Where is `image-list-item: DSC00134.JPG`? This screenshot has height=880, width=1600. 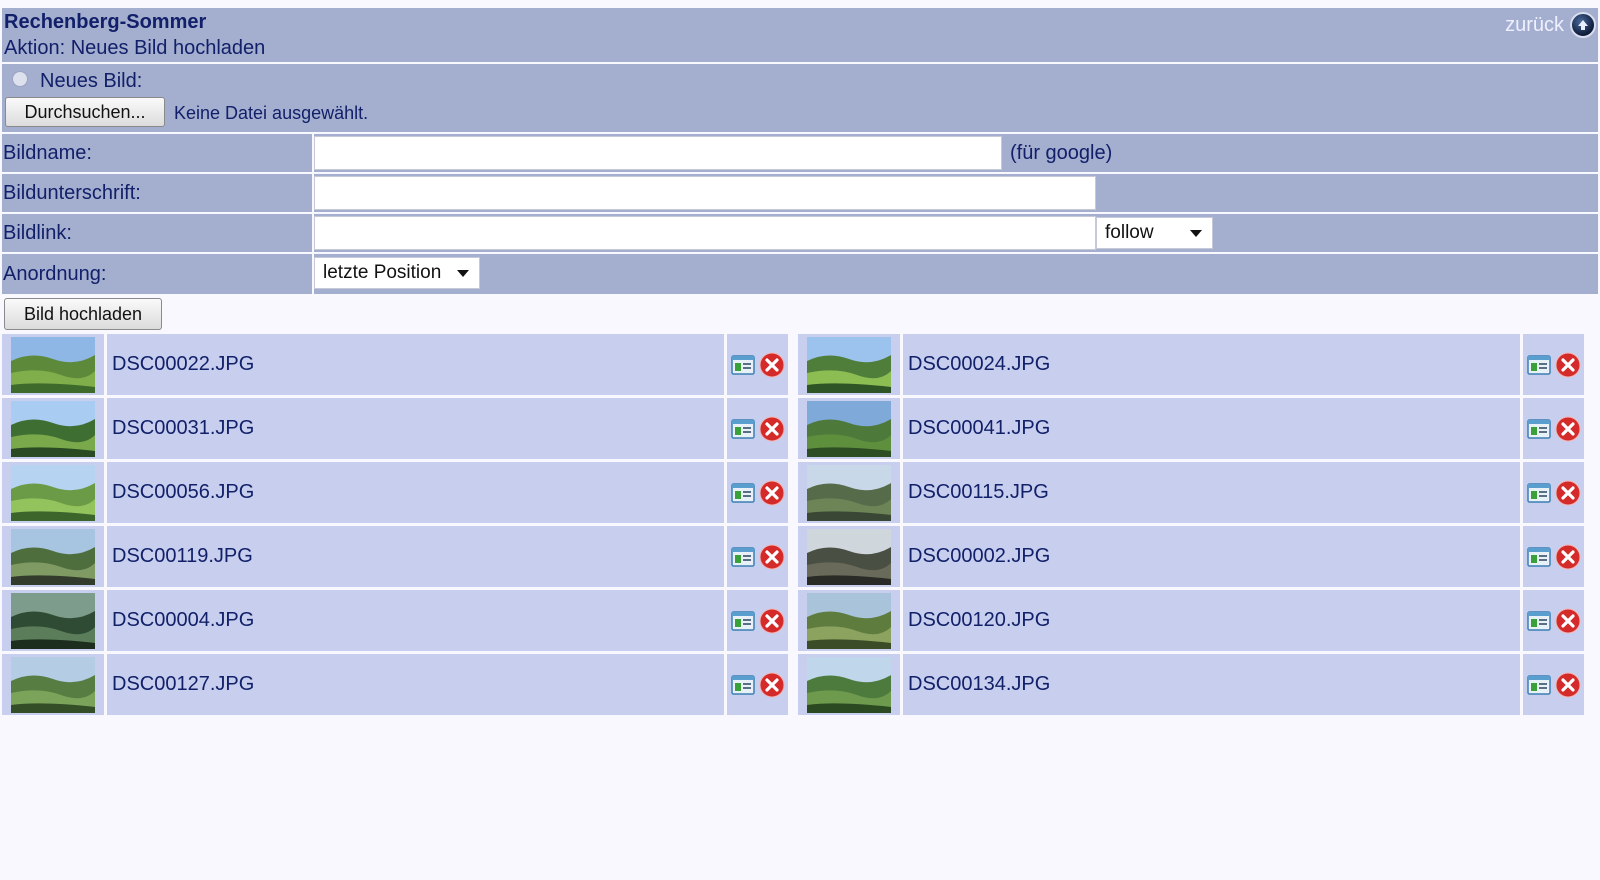
image-list-item: DSC00134.JPG is located at coordinates (1191, 684).